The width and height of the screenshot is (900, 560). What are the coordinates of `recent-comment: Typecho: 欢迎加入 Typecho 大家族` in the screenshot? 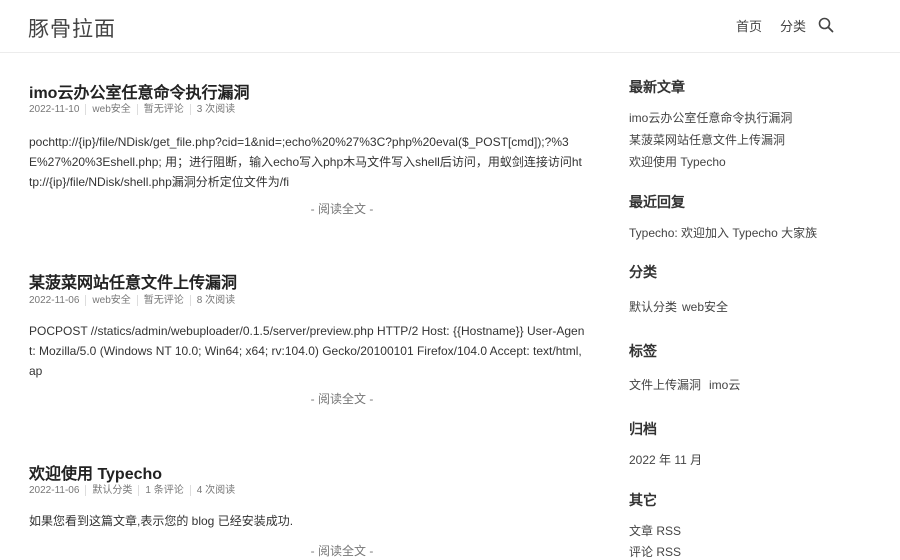 It's located at (723, 232).